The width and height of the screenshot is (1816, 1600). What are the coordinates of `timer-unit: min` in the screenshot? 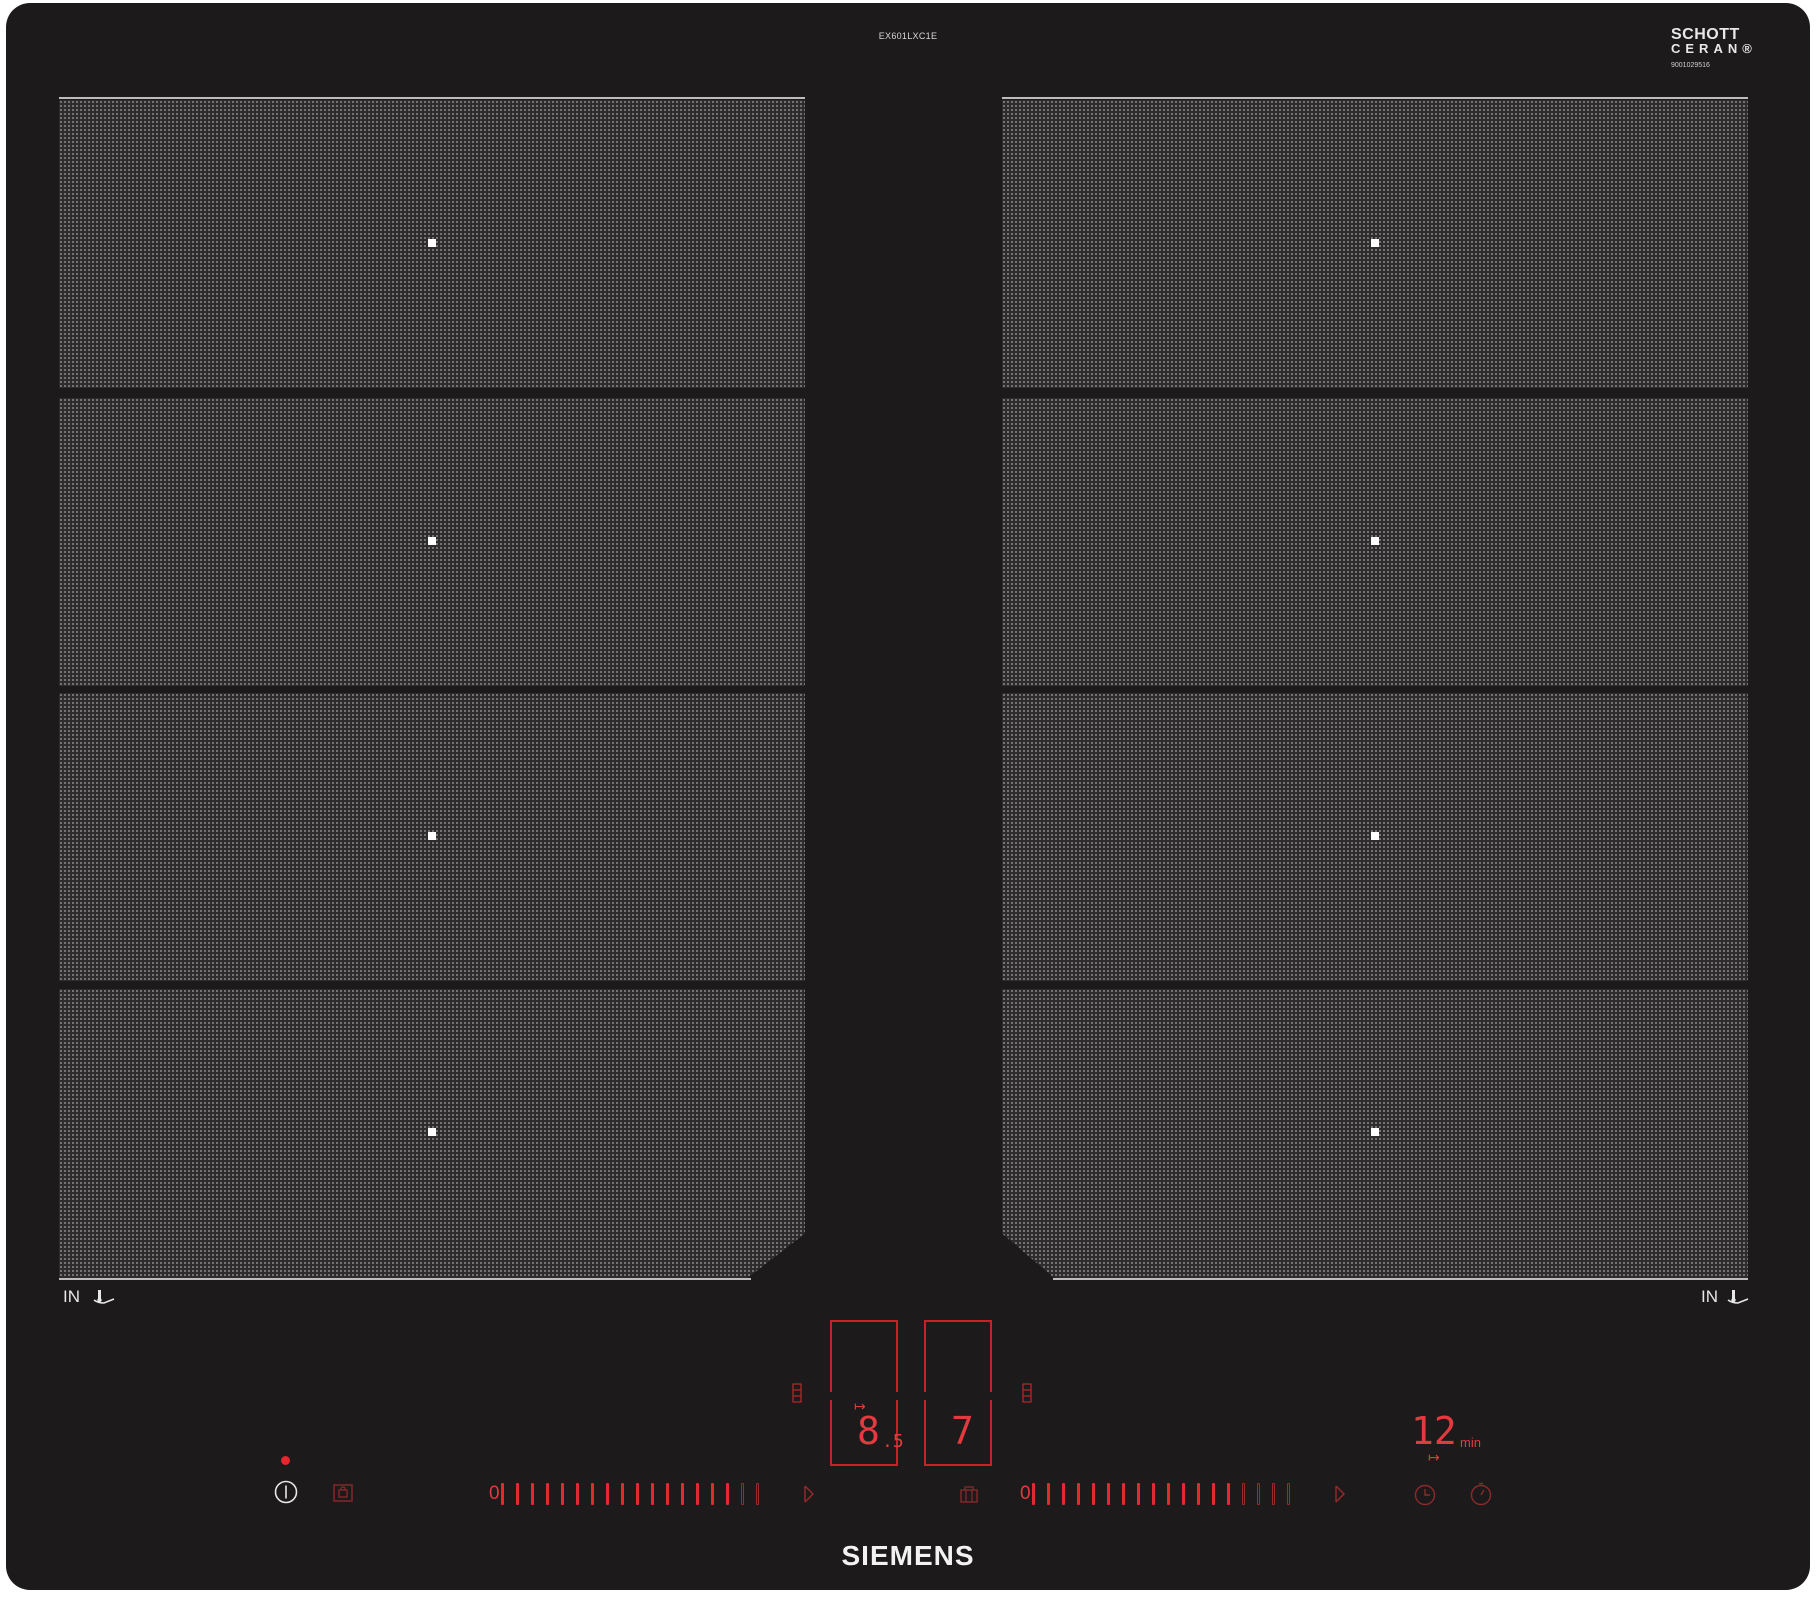 It's located at (1470, 1442).